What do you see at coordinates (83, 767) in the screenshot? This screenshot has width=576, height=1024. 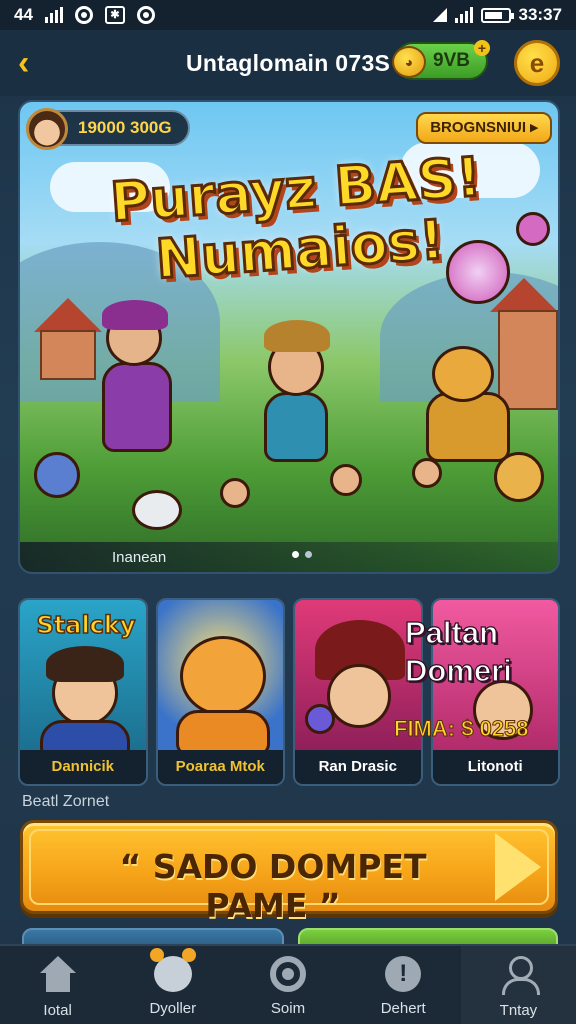 I see `card-label: Dannicik` at bounding box center [83, 767].